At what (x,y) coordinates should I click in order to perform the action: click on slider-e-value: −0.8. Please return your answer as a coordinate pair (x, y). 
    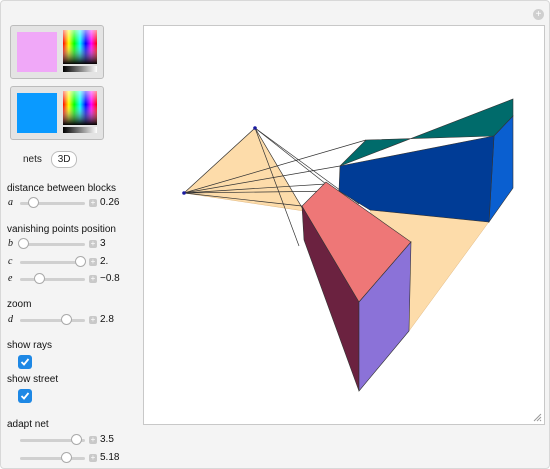
    Looking at the image, I should click on (110, 278).